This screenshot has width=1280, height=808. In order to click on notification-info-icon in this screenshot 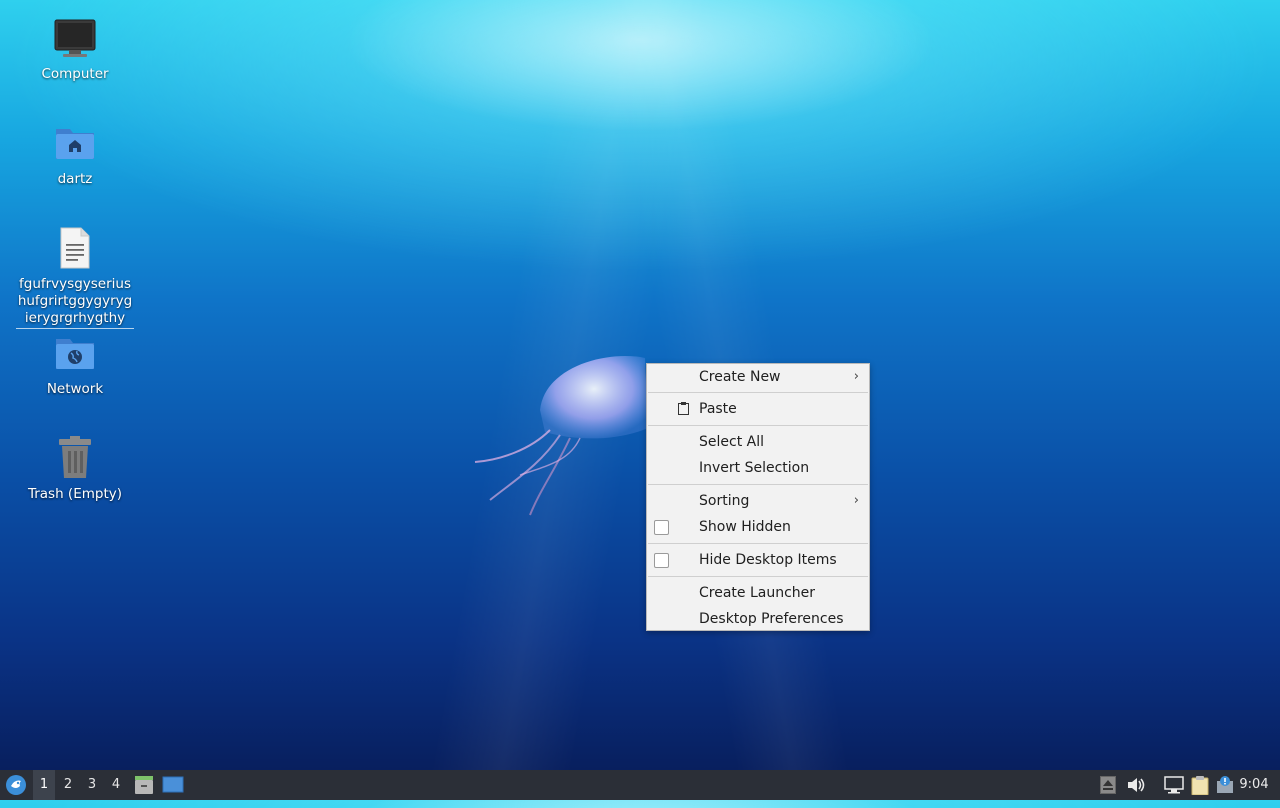, I will do `click(1225, 784)`.